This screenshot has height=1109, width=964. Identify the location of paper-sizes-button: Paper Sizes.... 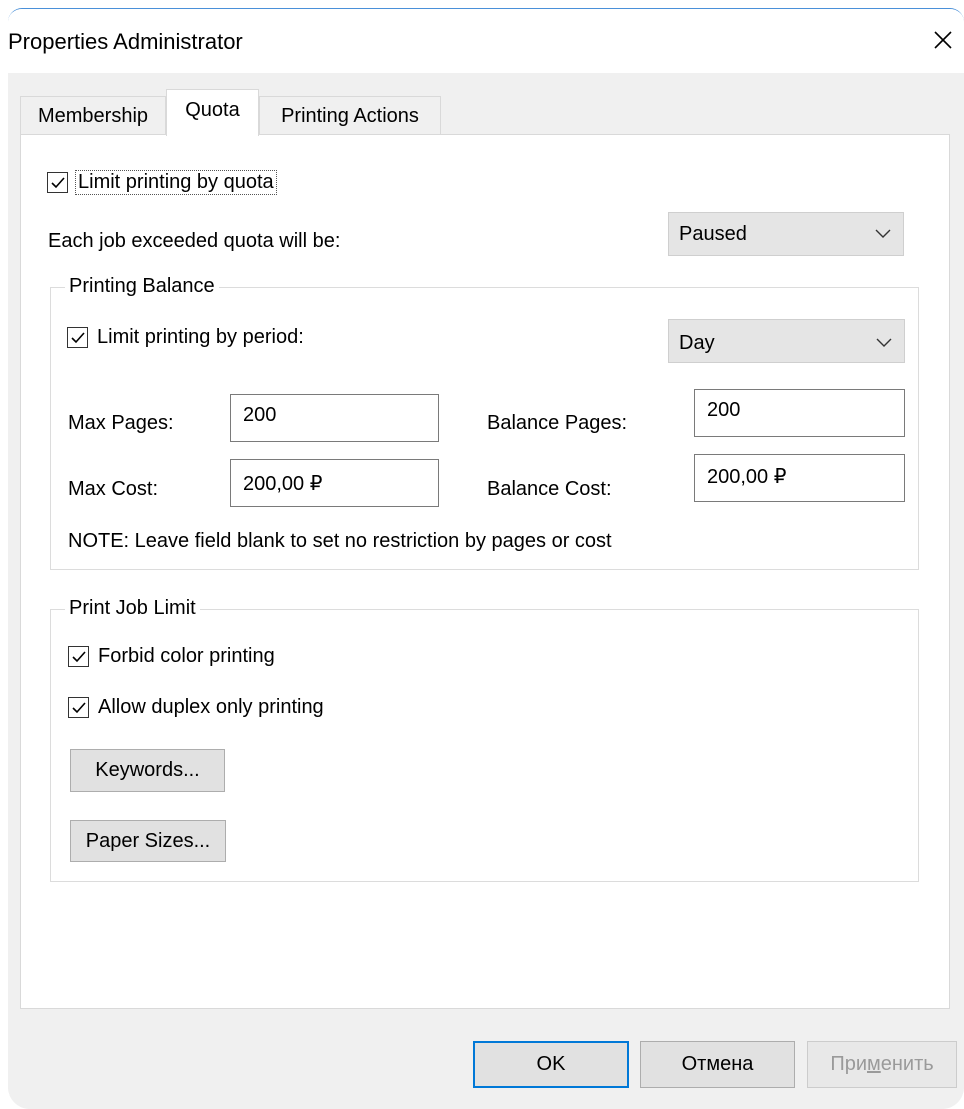
(148, 841).